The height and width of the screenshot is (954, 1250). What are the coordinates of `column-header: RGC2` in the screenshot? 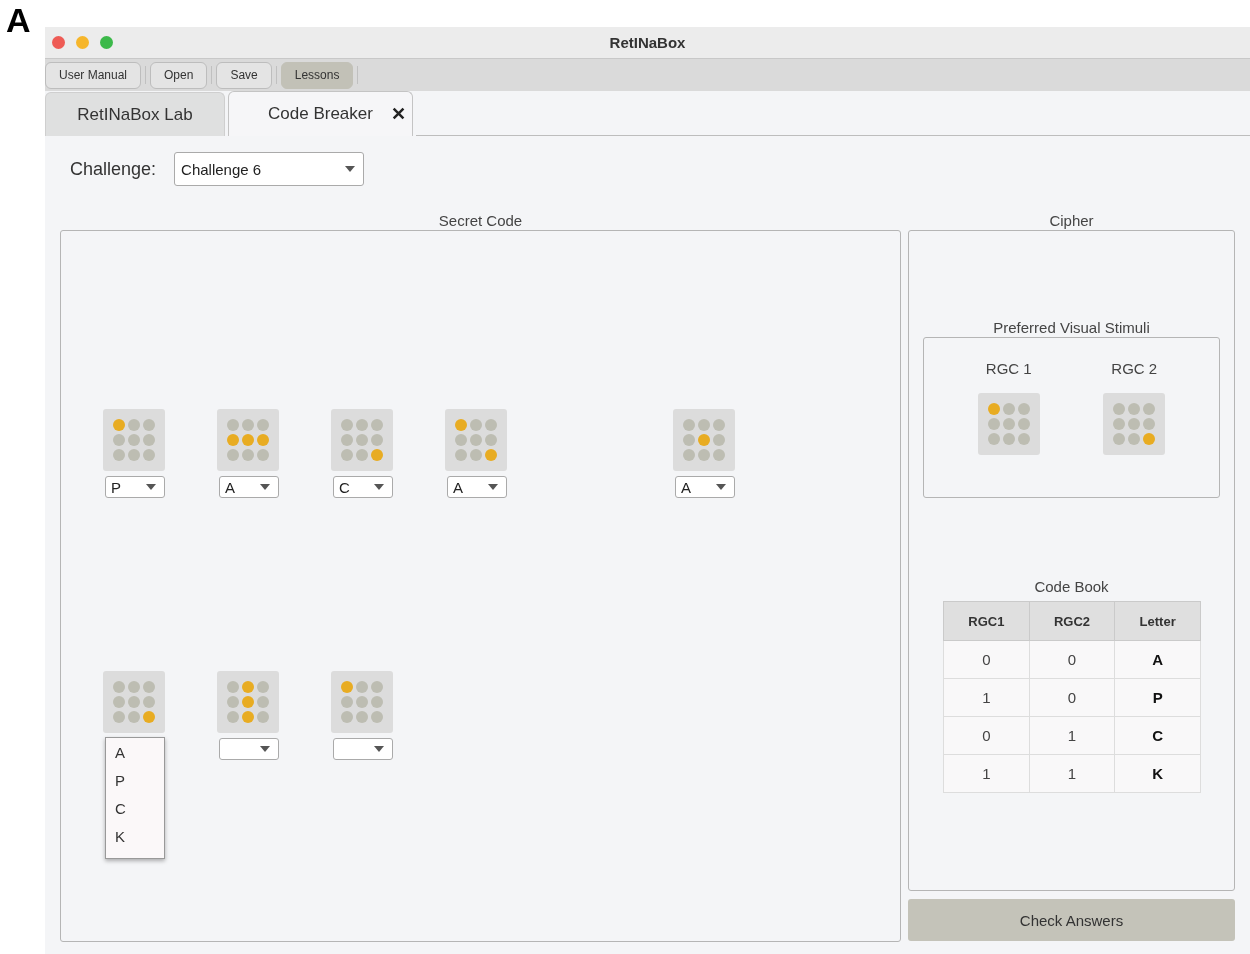 It's located at (1072, 621).